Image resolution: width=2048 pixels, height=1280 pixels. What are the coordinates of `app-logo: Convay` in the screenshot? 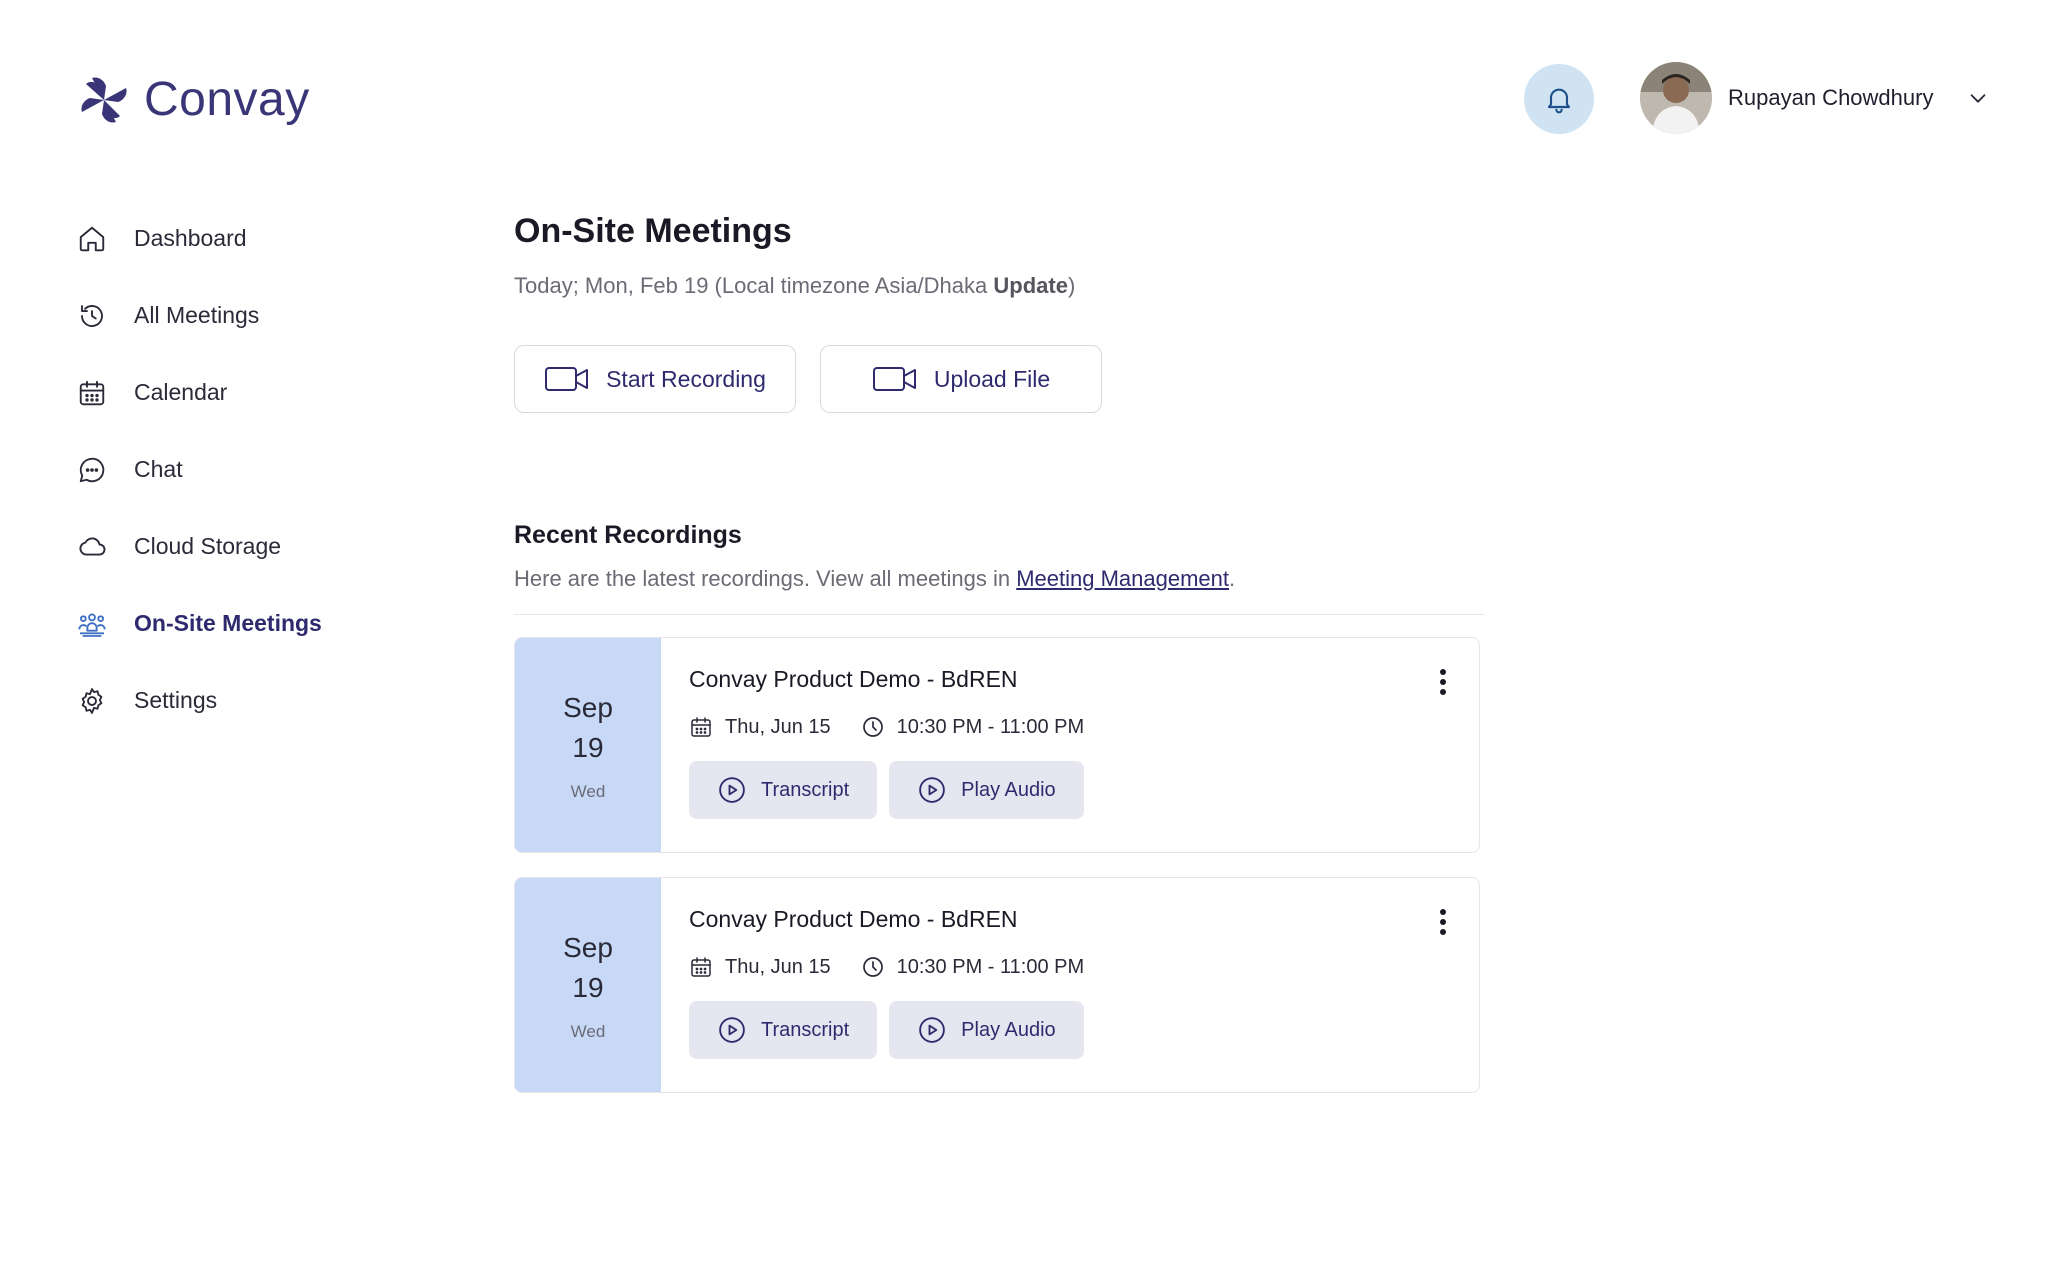 It's located at (194, 99).